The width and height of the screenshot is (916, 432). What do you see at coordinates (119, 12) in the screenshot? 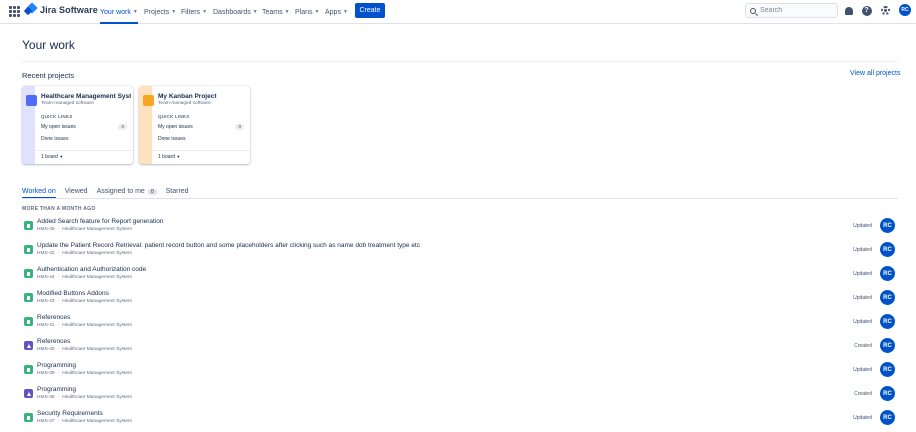
I see `nav-your-work: Your work ▼` at bounding box center [119, 12].